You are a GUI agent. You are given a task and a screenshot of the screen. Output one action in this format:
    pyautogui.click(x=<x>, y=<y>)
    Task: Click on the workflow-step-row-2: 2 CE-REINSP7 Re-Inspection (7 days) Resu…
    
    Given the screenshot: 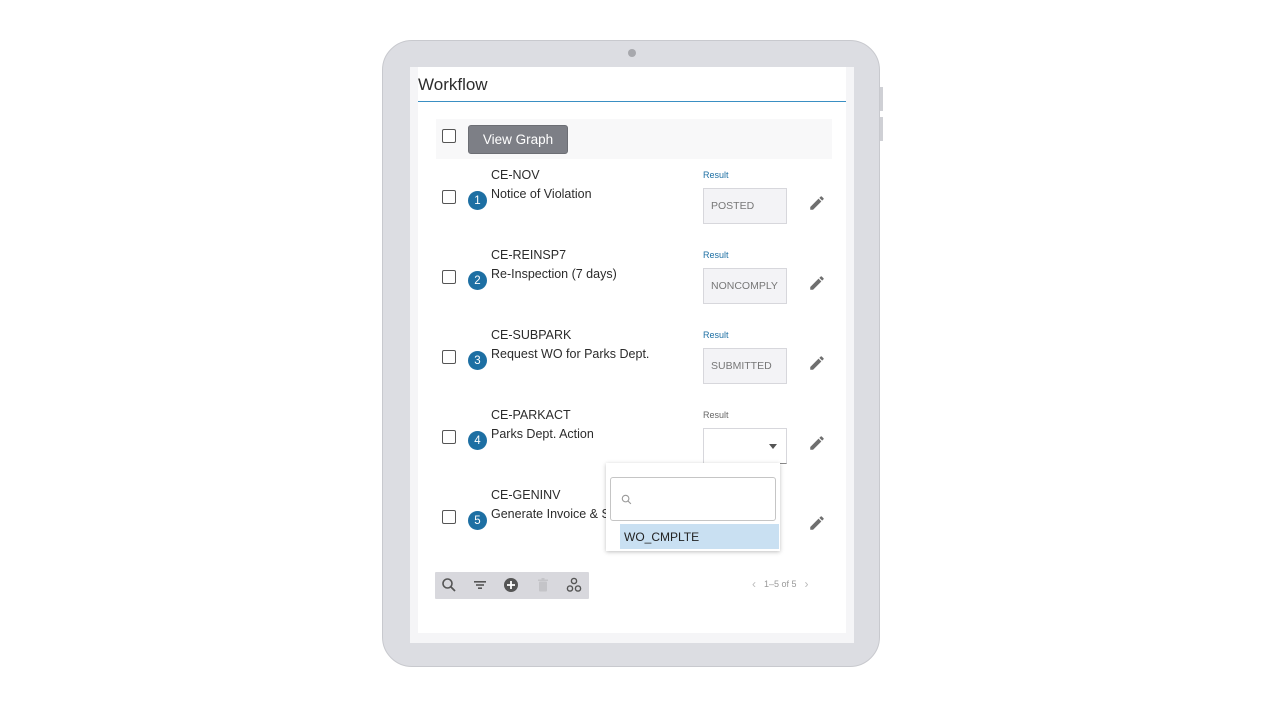 What is the action you would take?
    pyautogui.click(x=632, y=287)
    